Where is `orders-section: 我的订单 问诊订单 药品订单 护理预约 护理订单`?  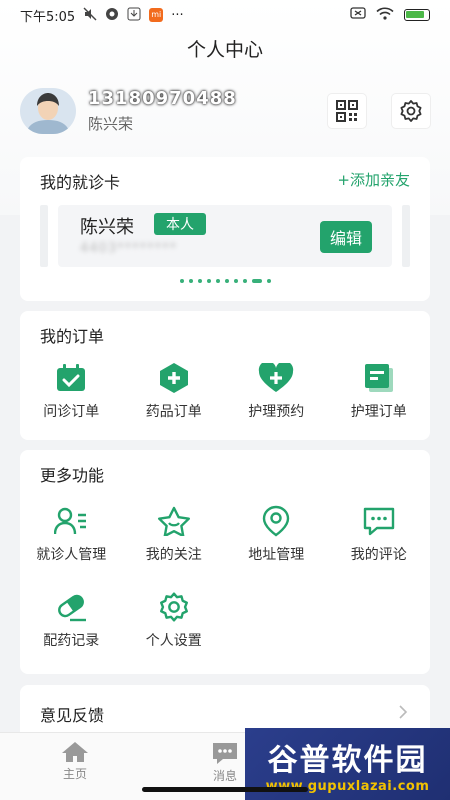 orders-section: 我的订单 问诊订单 药品订单 护理预约 护理订单 is located at coordinates (225, 375).